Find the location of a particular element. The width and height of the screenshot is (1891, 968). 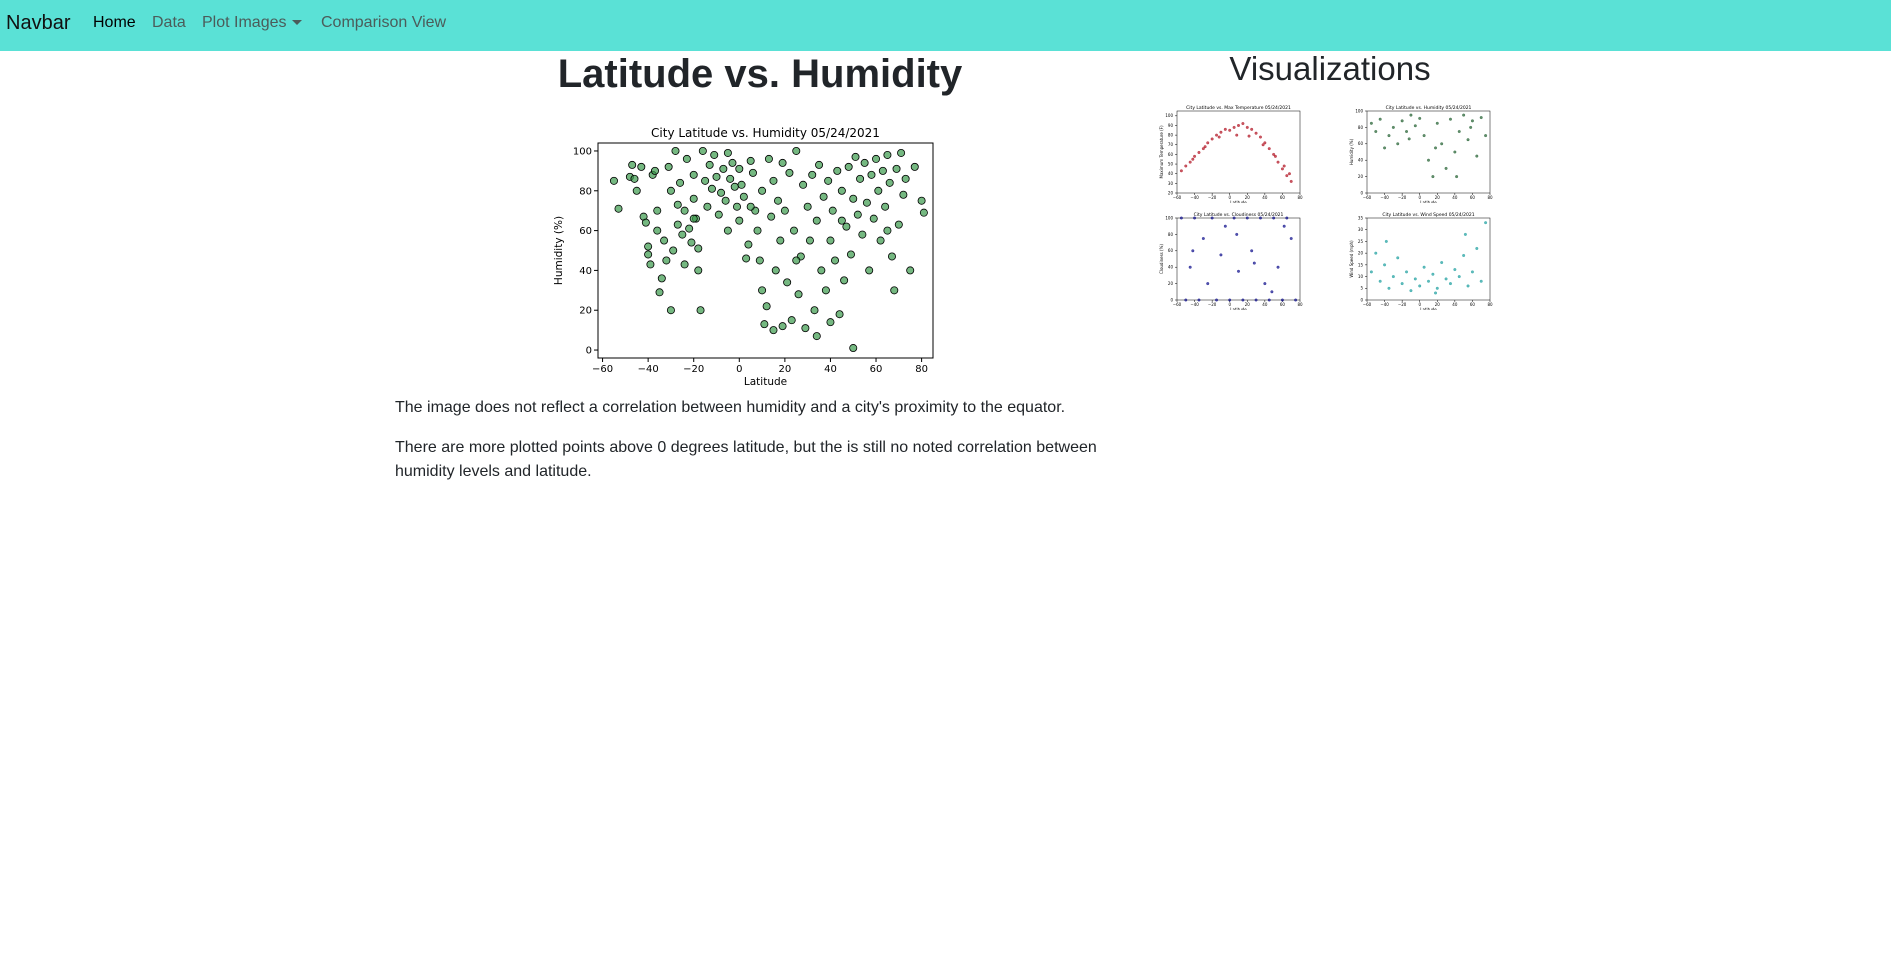

visualizations-title: Visualizations is located at coordinates (1330, 68).